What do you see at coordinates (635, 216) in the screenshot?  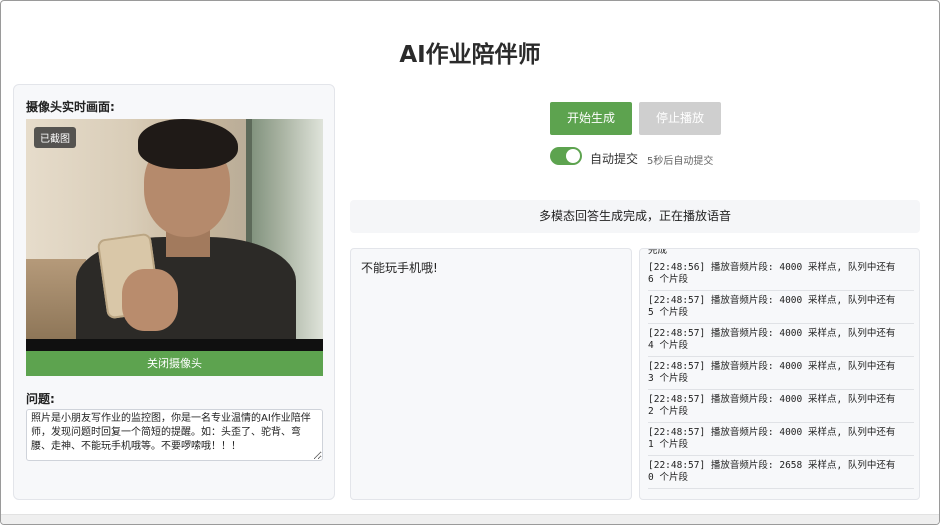 I see `status-bar: 多模态回答生成完成，正在播放语音` at bounding box center [635, 216].